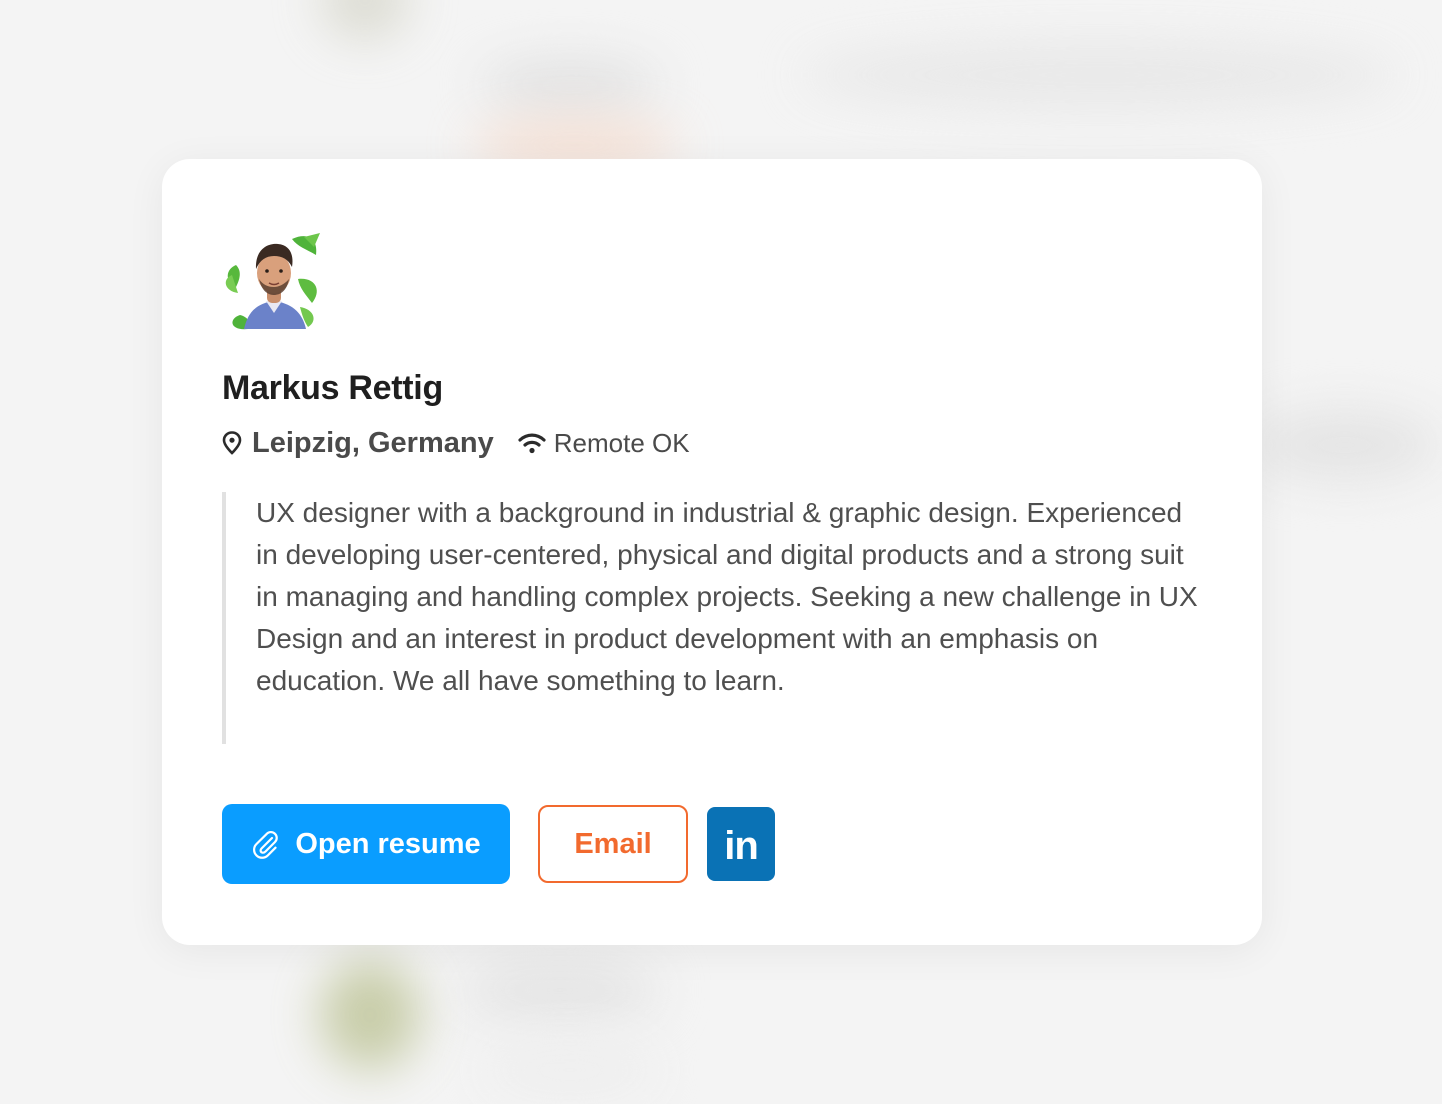 The image size is (1442, 1104). I want to click on location-text: Leipzig, Germany, so click(373, 442).